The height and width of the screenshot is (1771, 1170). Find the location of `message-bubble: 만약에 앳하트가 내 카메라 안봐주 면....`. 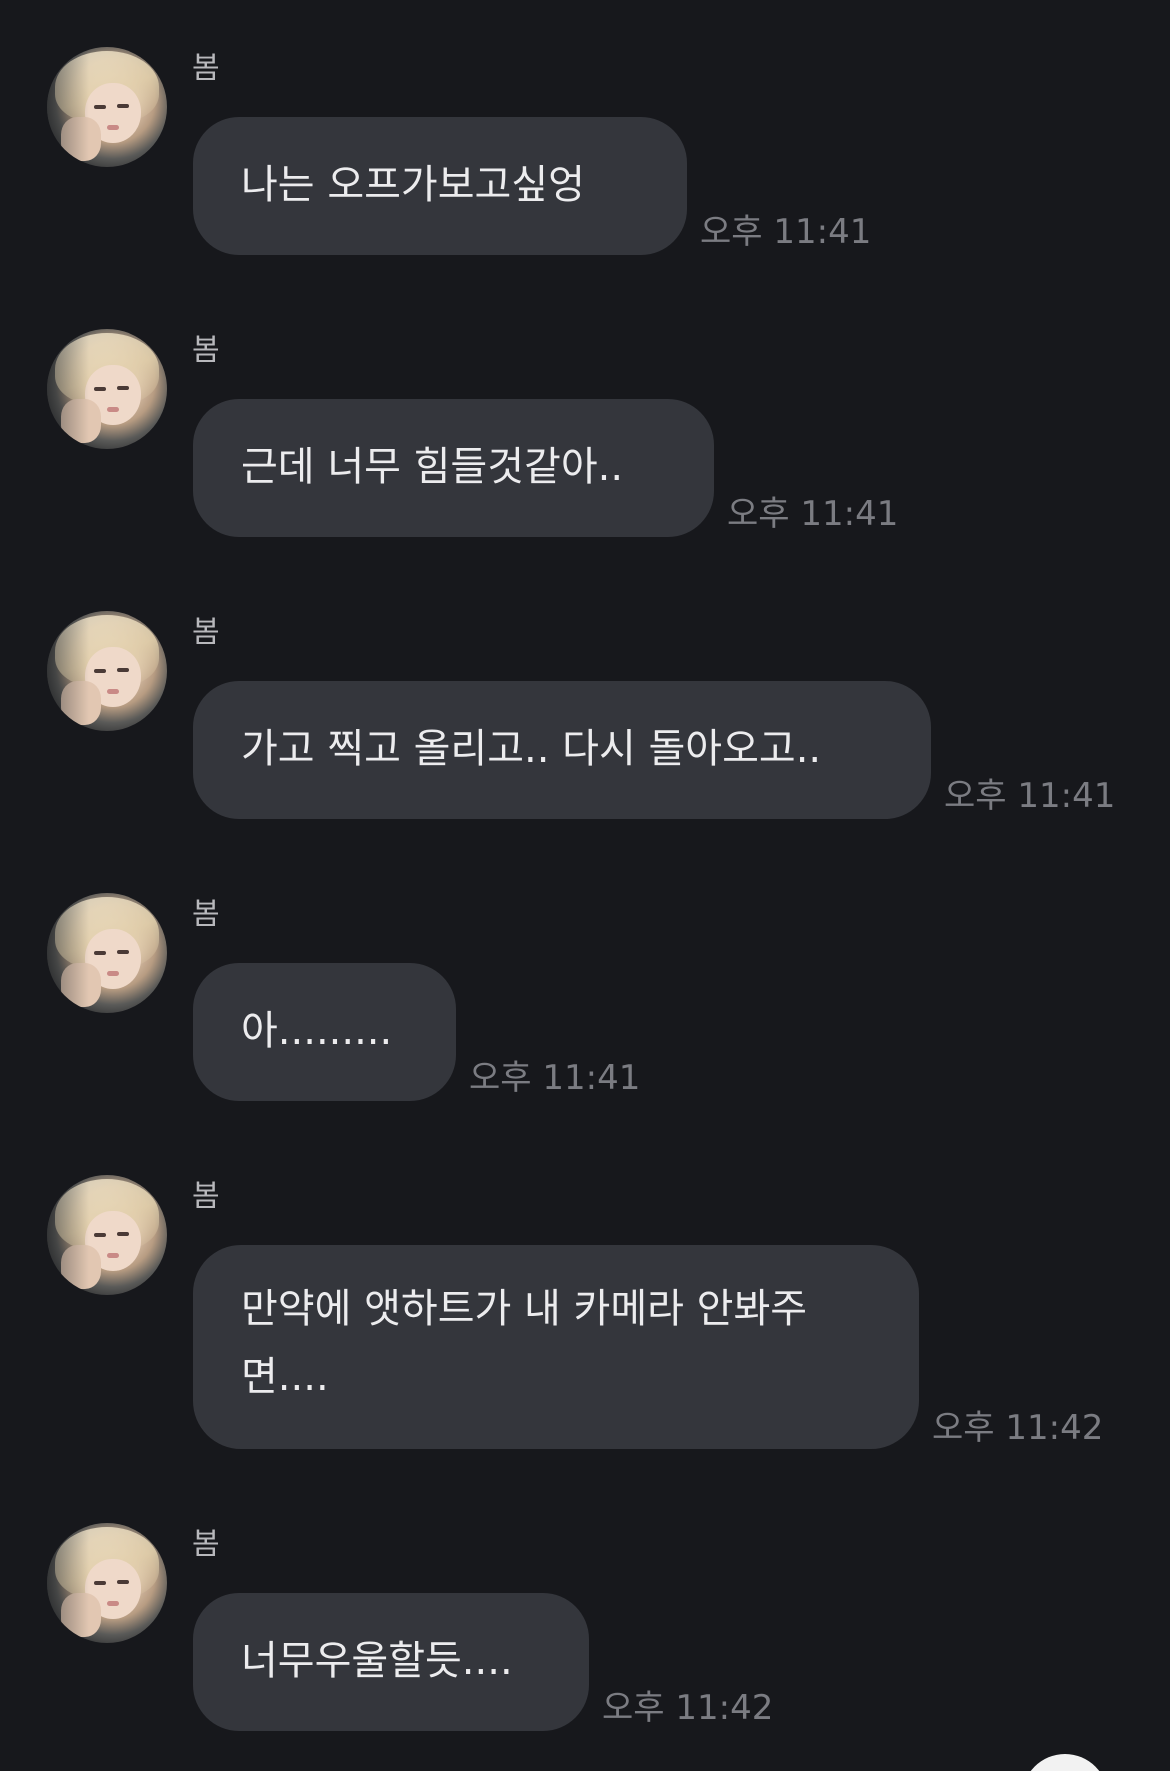

message-bubble: 만약에 앳하트가 내 카메라 안봐주 면.... is located at coordinates (556, 1347).